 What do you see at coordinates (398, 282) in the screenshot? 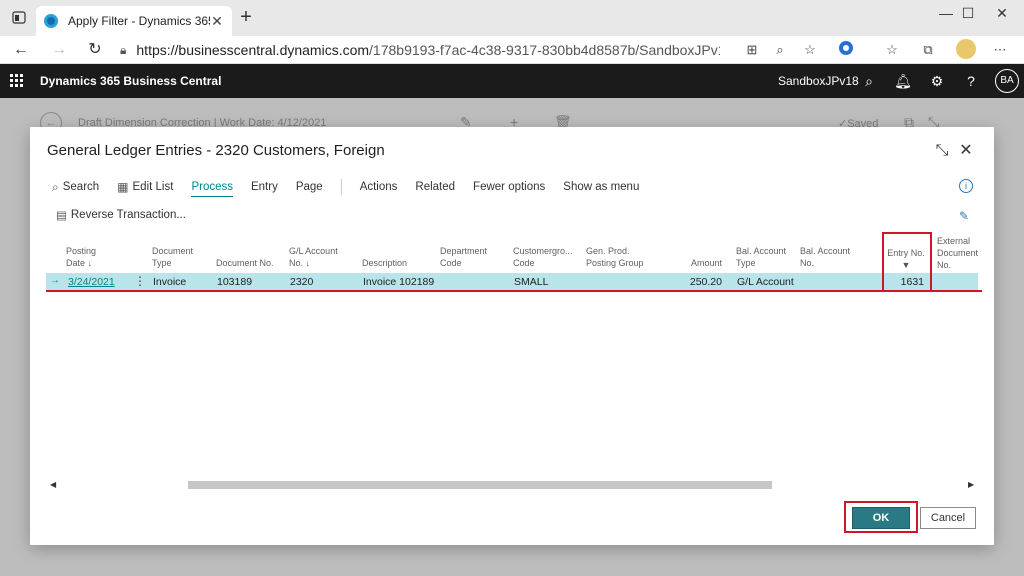
I see `cell-description: Invoice 102189` at bounding box center [398, 282].